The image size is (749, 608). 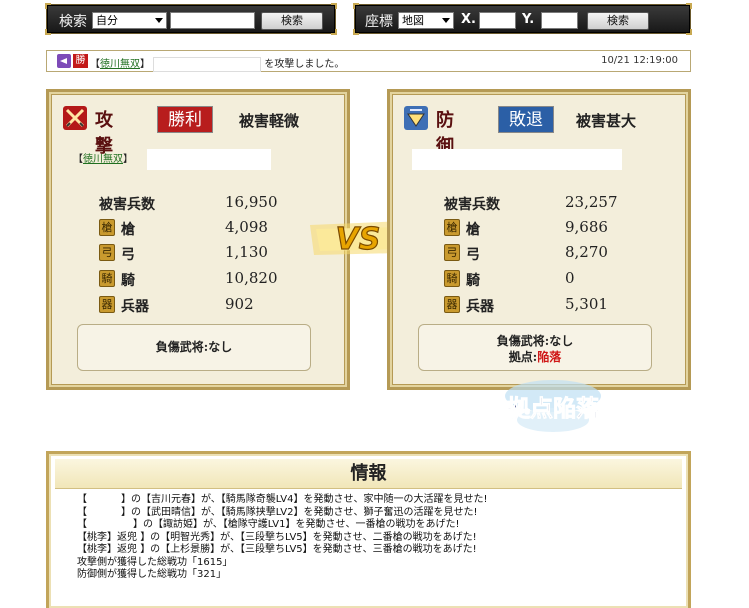 I want to click on defense-row-siege: 器 兵器 5,301, so click(x=559, y=305).